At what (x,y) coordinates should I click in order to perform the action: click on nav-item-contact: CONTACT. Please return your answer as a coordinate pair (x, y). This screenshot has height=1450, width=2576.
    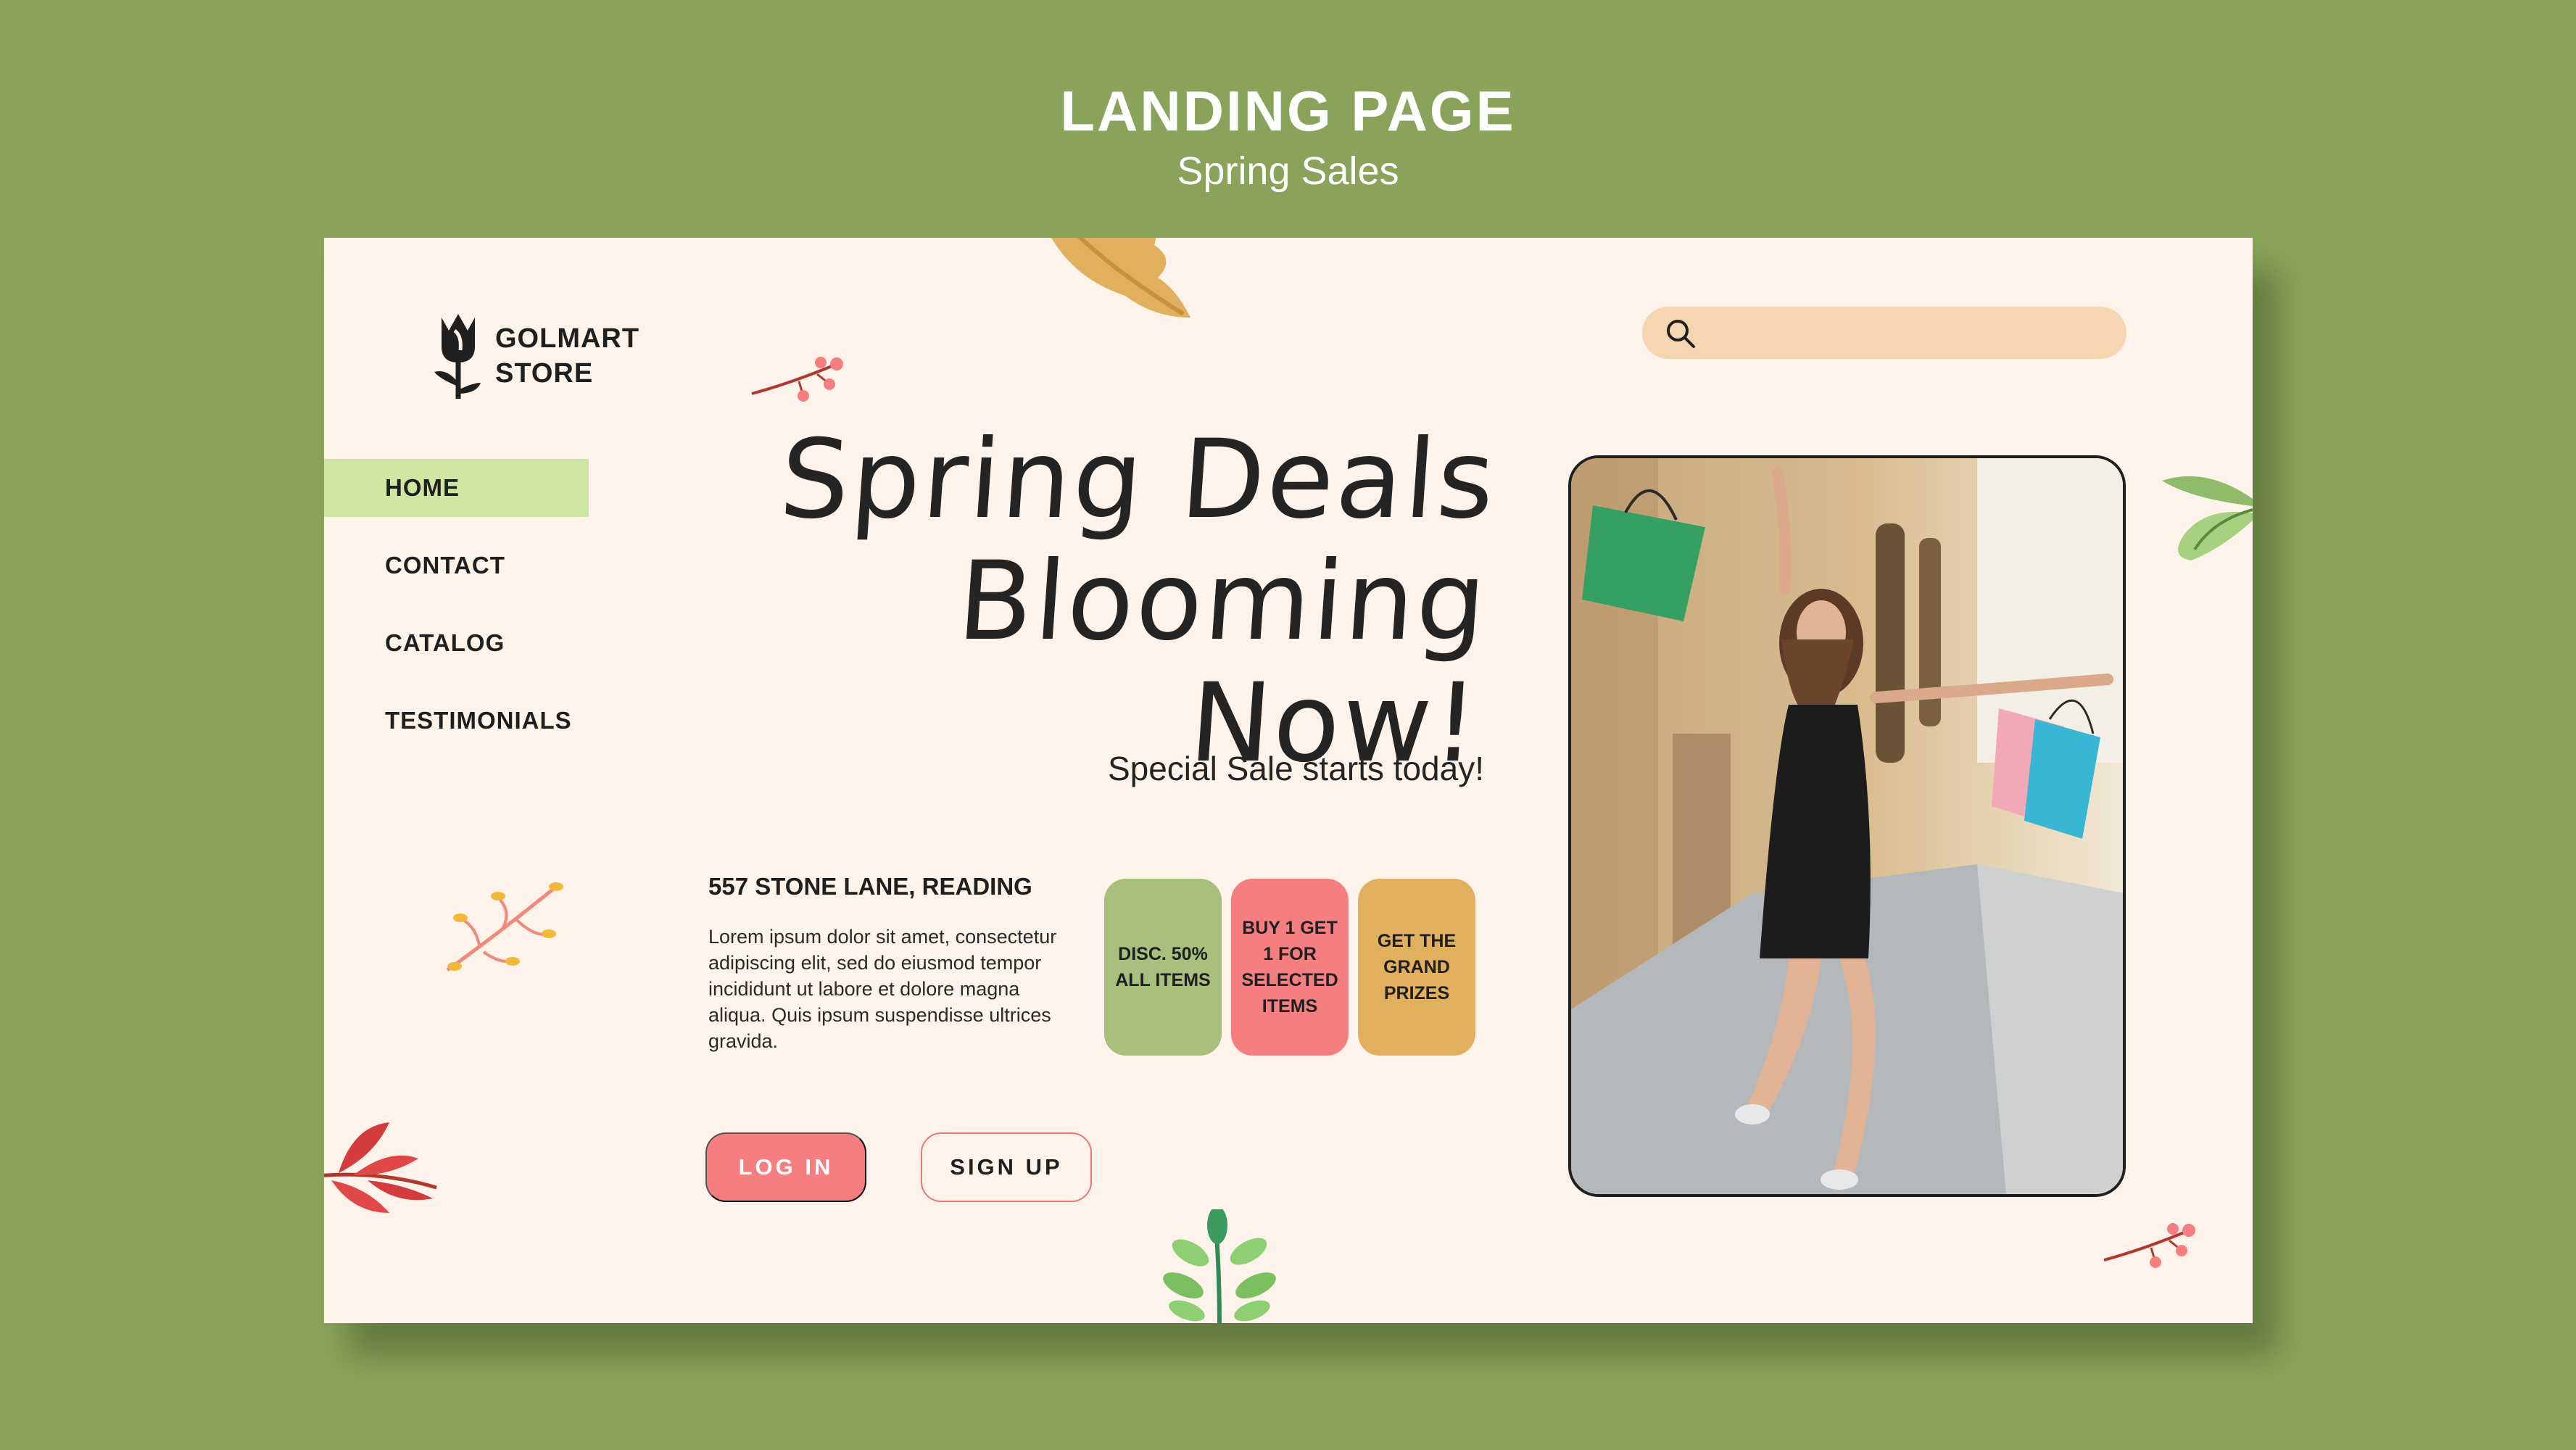
    Looking at the image, I should click on (458, 565).